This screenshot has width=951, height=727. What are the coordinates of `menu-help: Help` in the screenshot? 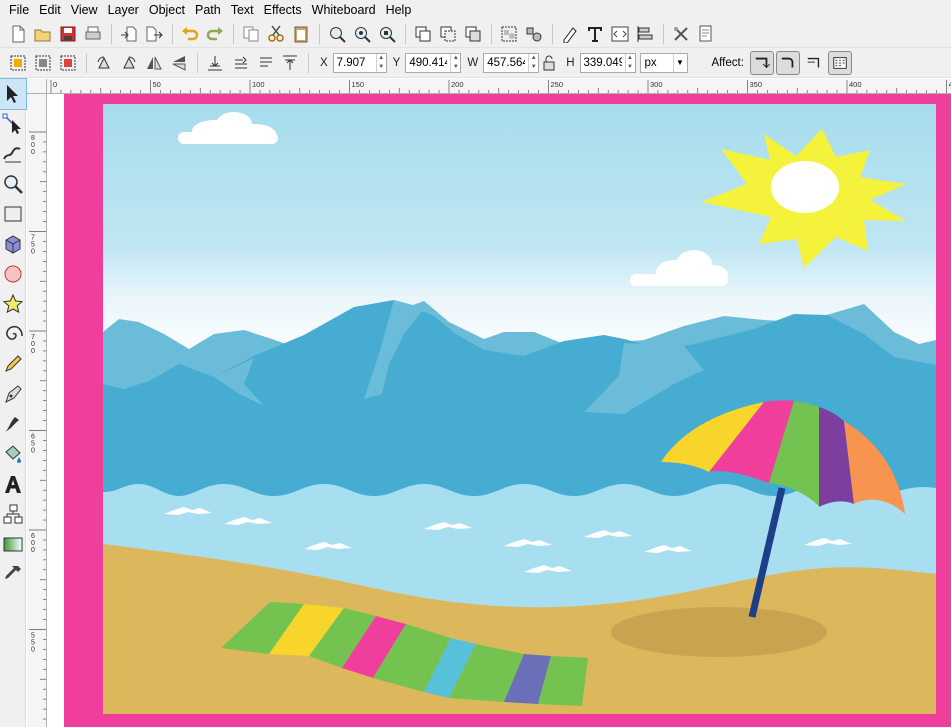 It's located at (399, 10).